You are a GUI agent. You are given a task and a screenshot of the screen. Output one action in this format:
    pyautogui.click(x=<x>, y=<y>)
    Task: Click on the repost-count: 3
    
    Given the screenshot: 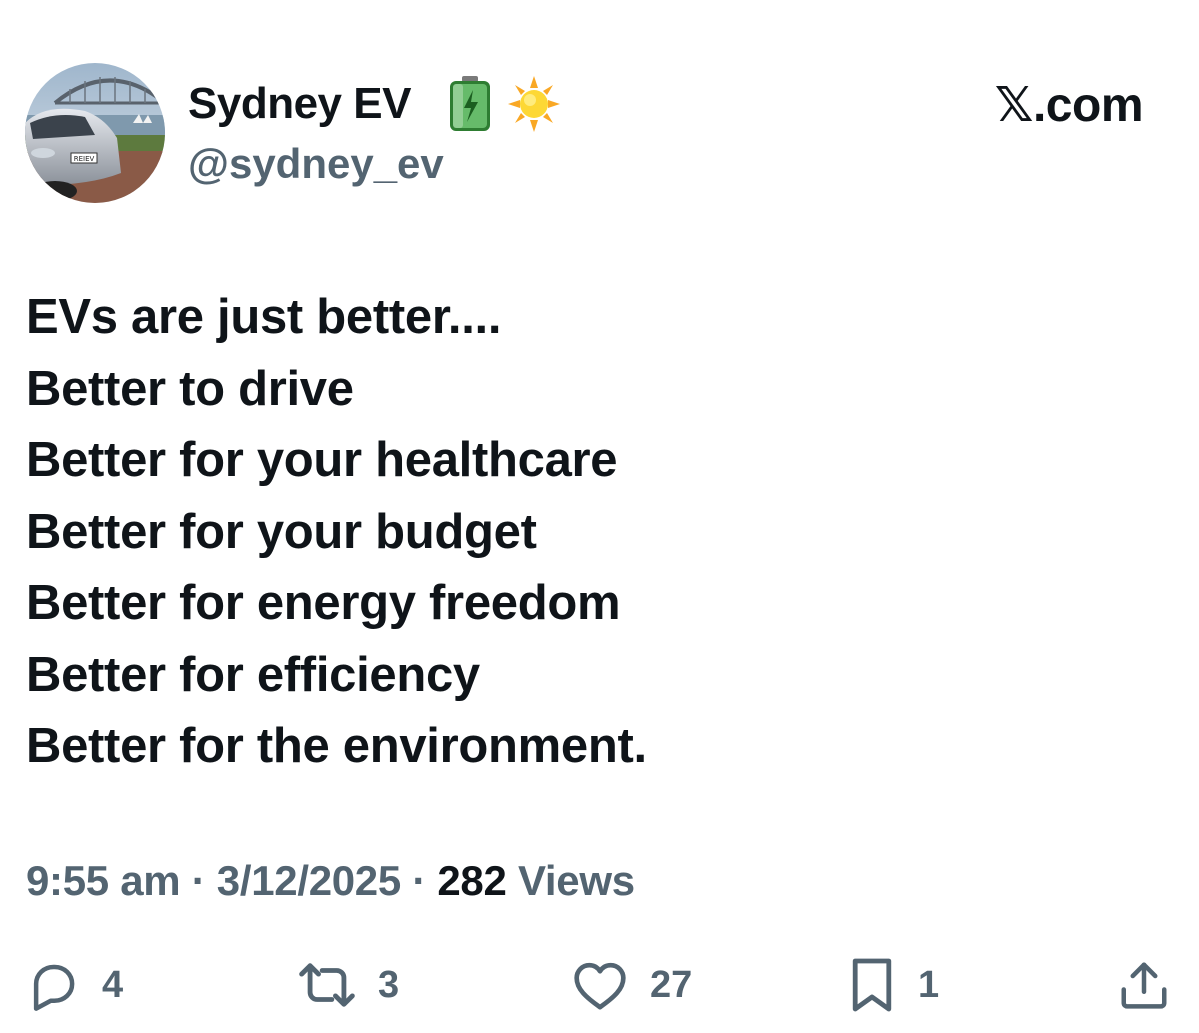 What is the action you would take?
    pyautogui.click(x=389, y=985)
    